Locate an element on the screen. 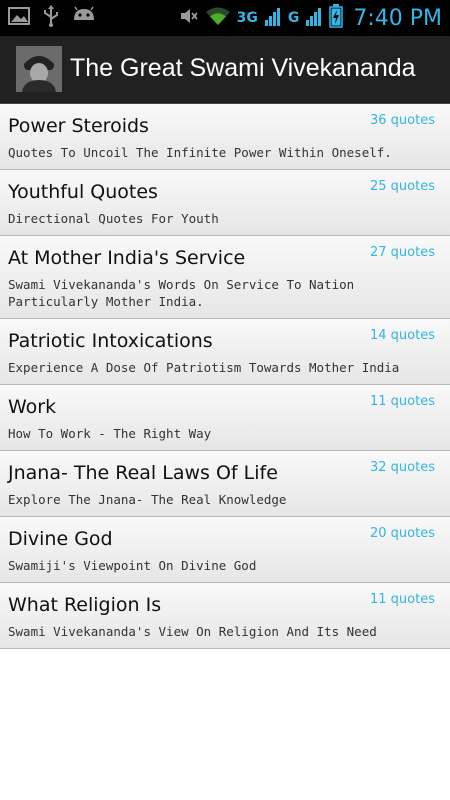 This screenshot has width=450, height=800. clock: 7:40 PM is located at coordinates (397, 18).